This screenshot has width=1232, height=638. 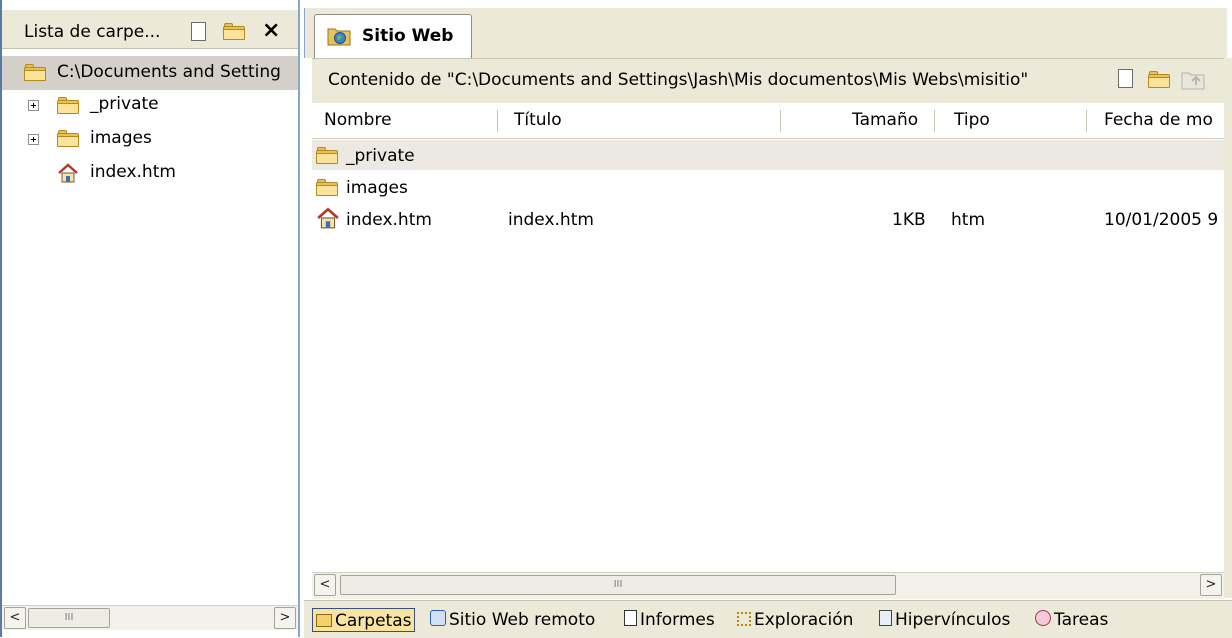 I want to click on view-label: Informes, so click(x=677, y=620).